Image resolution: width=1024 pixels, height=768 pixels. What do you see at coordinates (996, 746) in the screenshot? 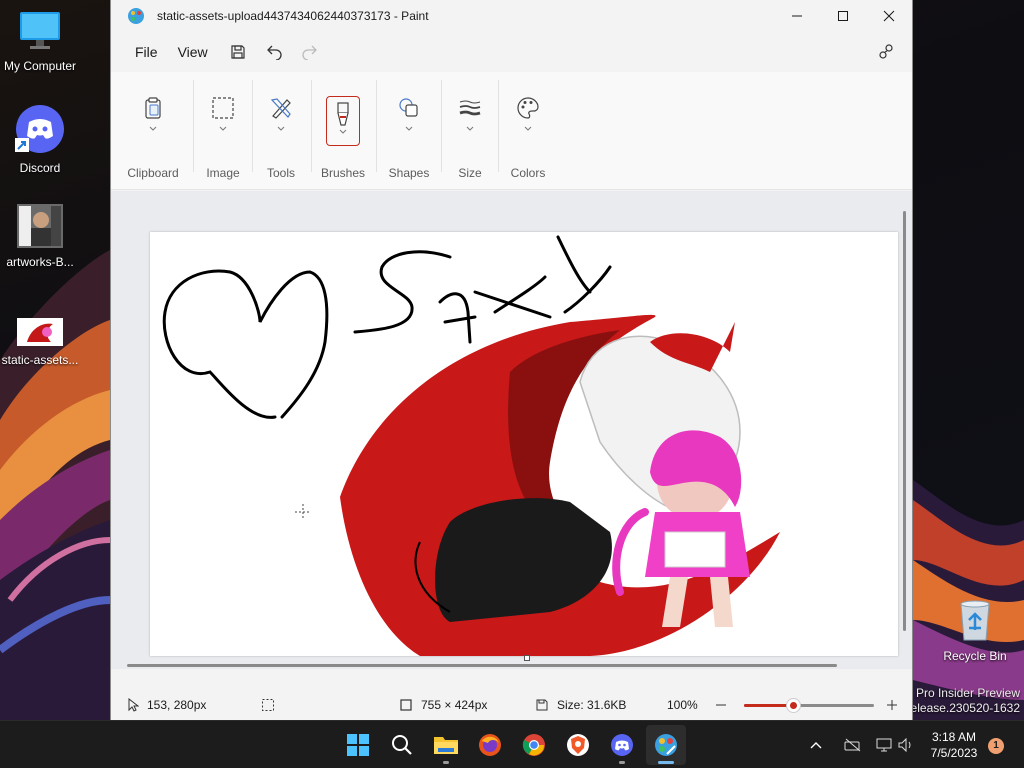
I see `notification-badge: 1` at bounding box center [996, 746].